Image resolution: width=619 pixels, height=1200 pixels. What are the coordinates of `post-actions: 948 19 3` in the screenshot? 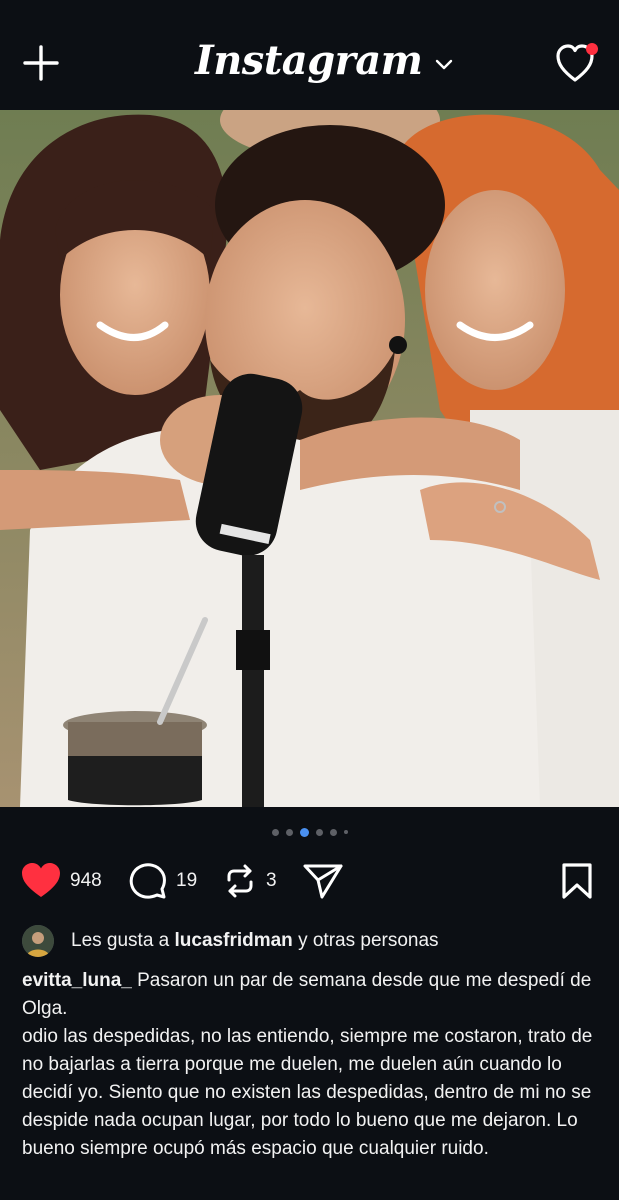 It's located at (309, 881).